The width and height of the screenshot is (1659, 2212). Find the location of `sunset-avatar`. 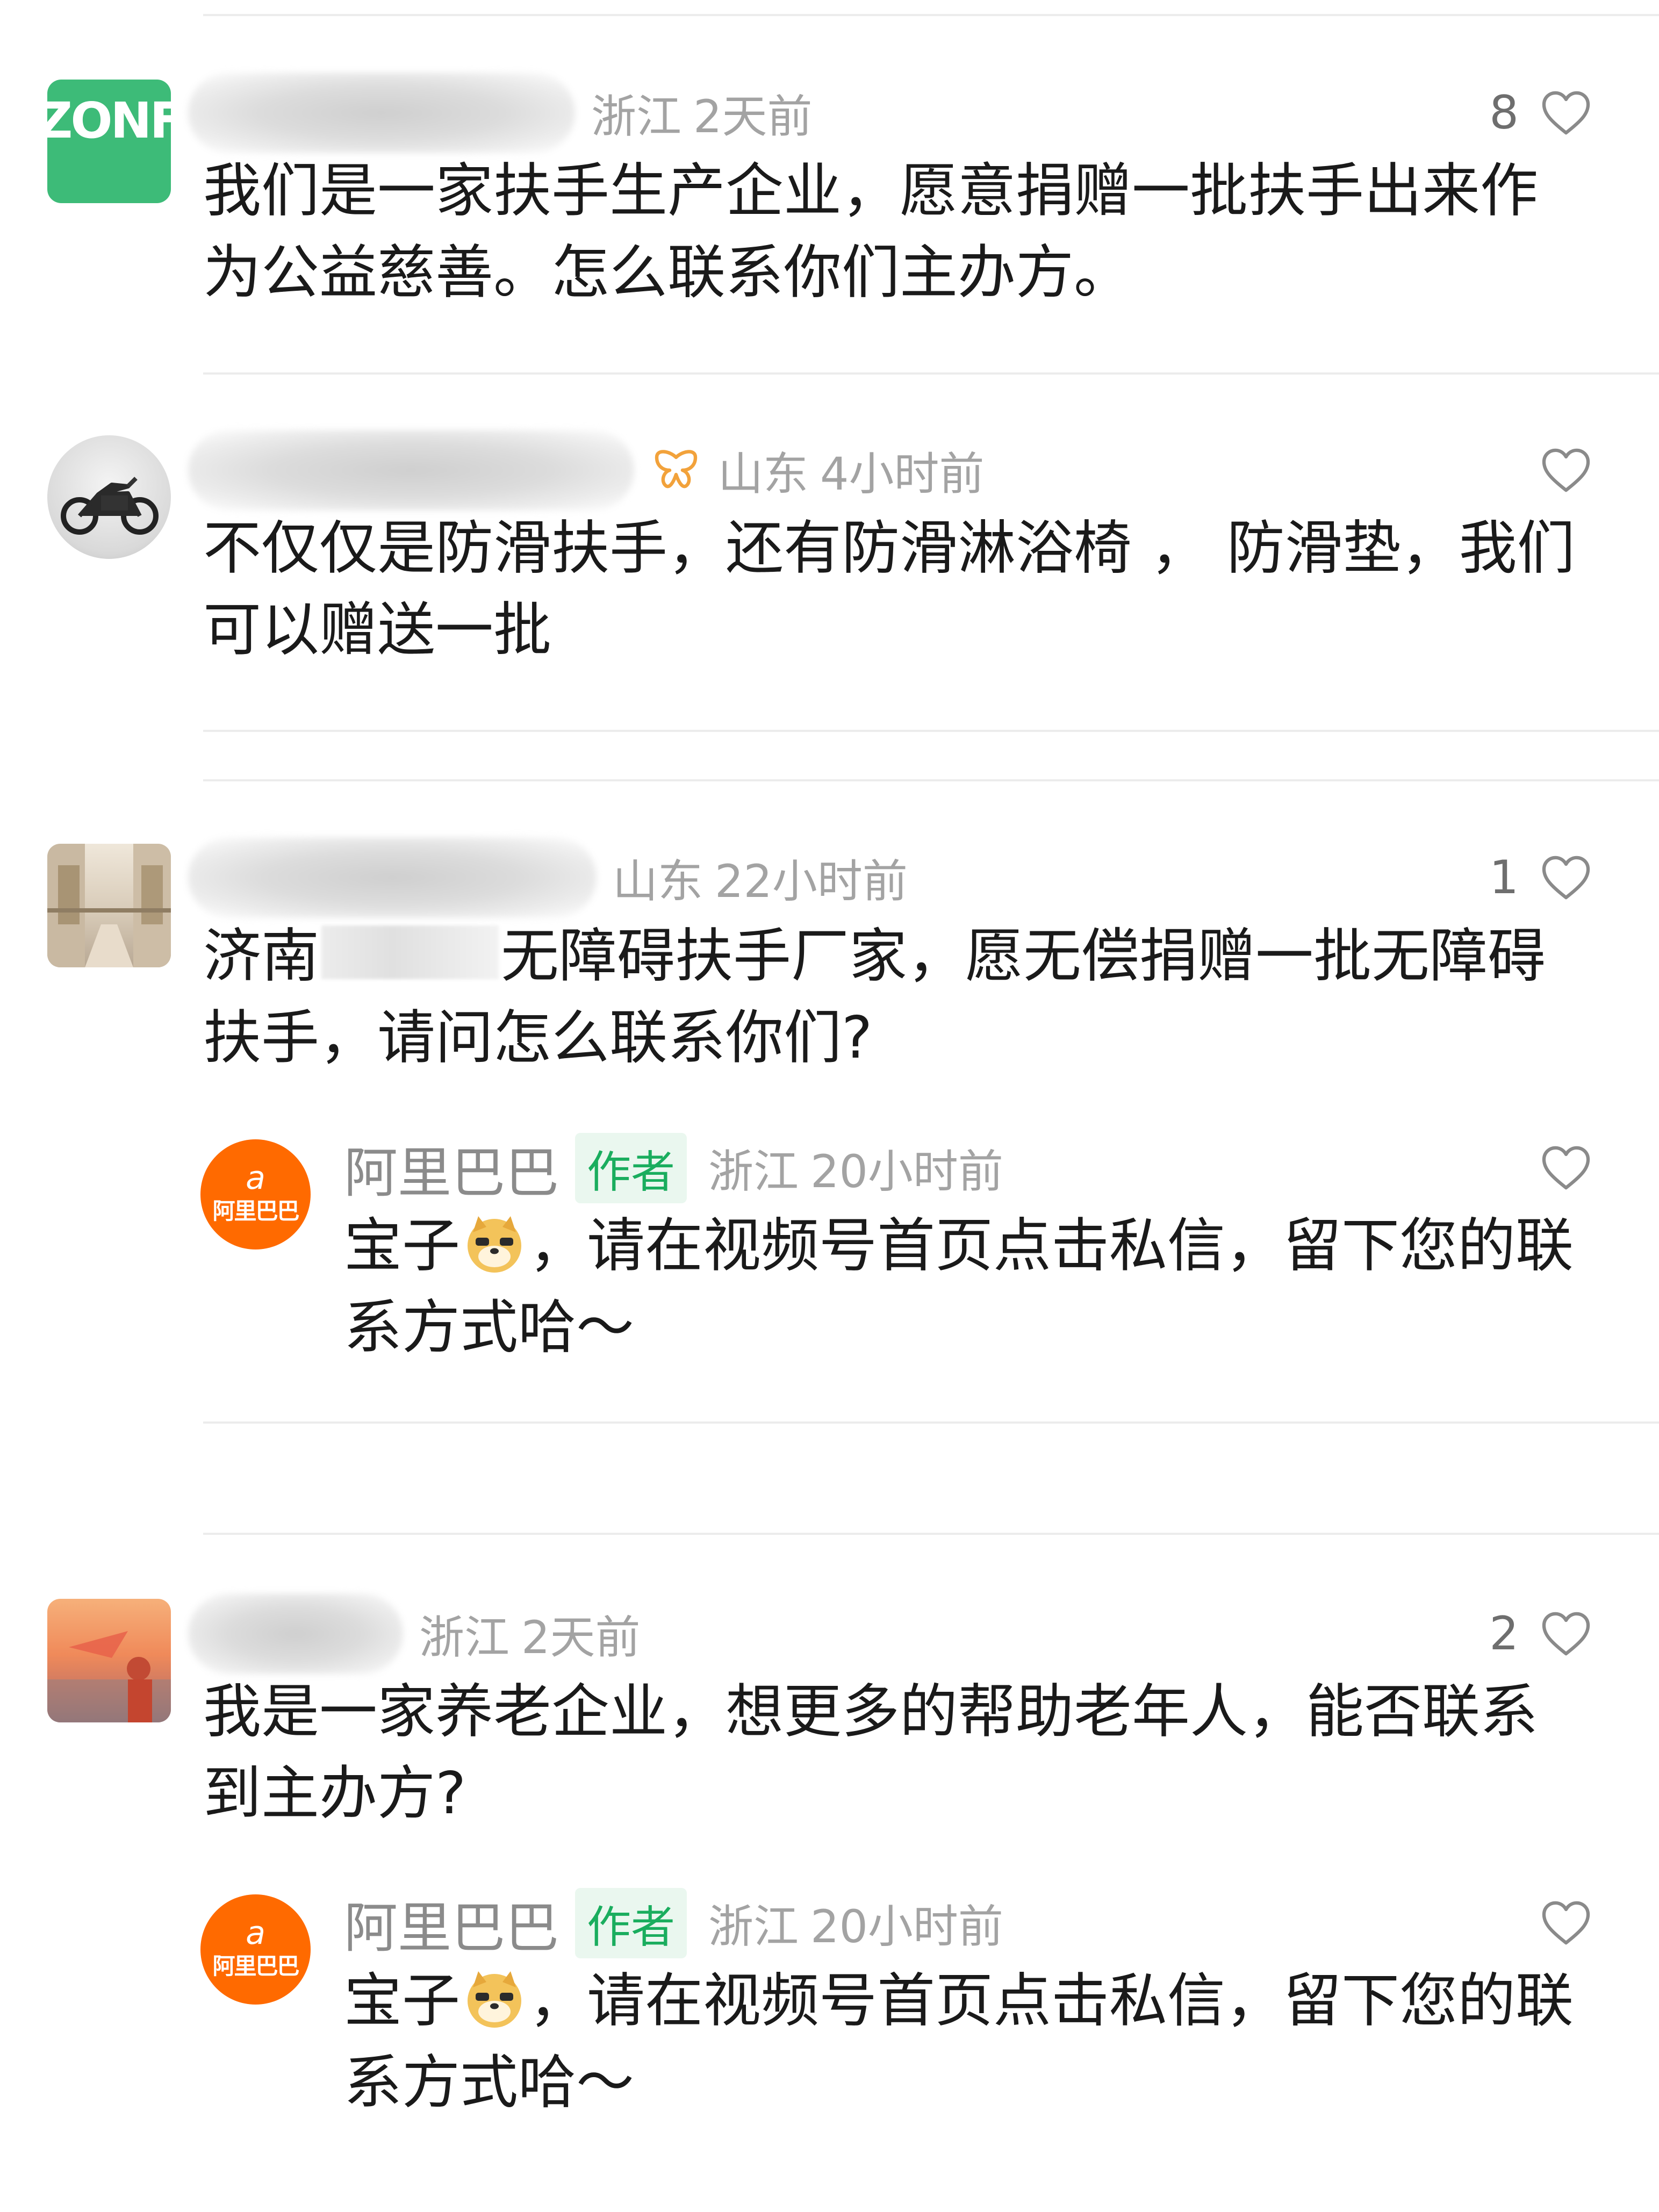

sunset-avatar is located at coordinates (109, 1660).